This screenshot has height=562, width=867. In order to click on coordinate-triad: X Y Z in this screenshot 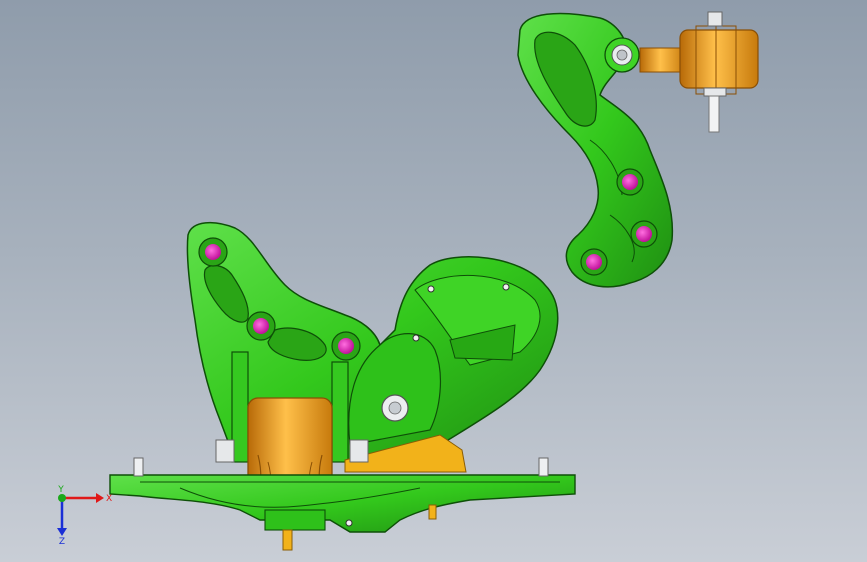, I will do `click(84, 515)`.